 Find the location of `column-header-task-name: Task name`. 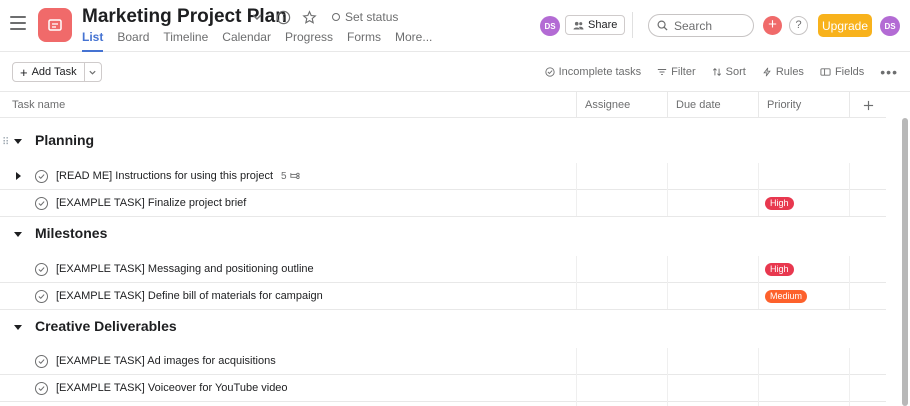

column-header-task-name: Task name is located at coordinates (288, 105).